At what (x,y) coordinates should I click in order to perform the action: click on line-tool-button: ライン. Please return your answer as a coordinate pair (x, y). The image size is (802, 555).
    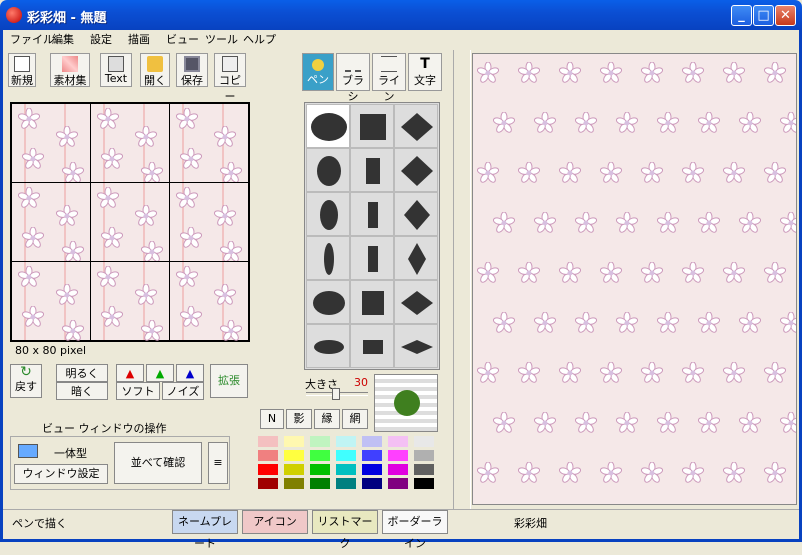
    Looking at the image, I should click on (389, 78).